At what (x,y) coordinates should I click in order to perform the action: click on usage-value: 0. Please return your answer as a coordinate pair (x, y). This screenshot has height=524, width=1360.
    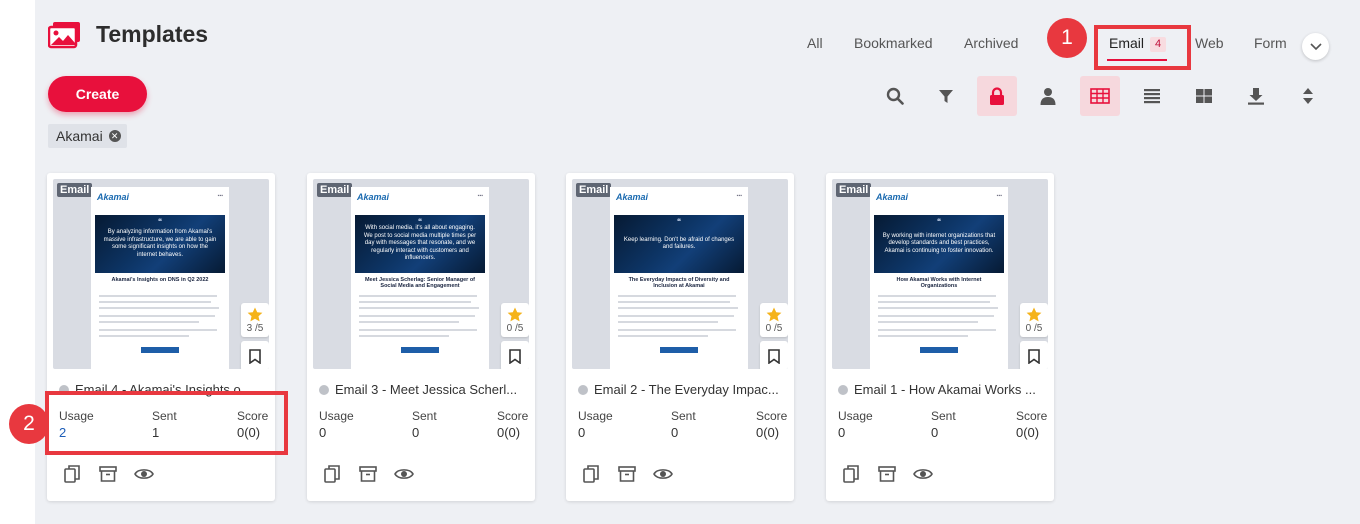
    Looking at the image, I should click on (323, 432).